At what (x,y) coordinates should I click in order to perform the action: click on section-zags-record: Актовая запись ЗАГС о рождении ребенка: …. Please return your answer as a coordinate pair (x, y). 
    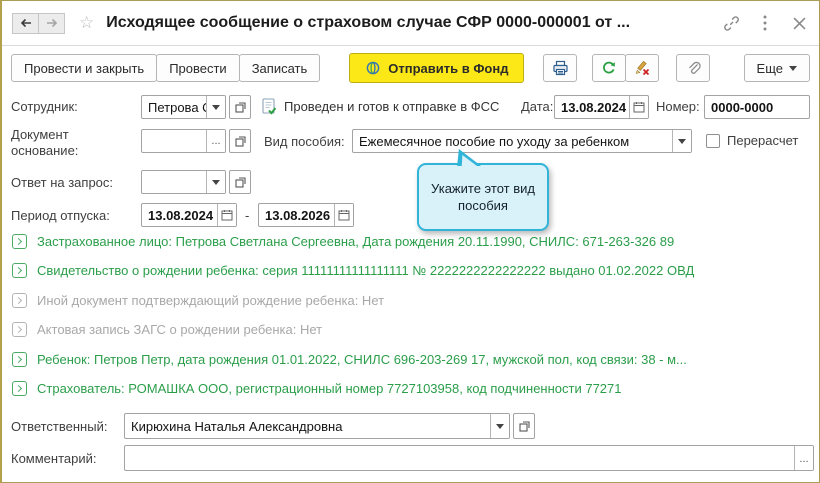
    Looking at the image, I should click on (167, 329).